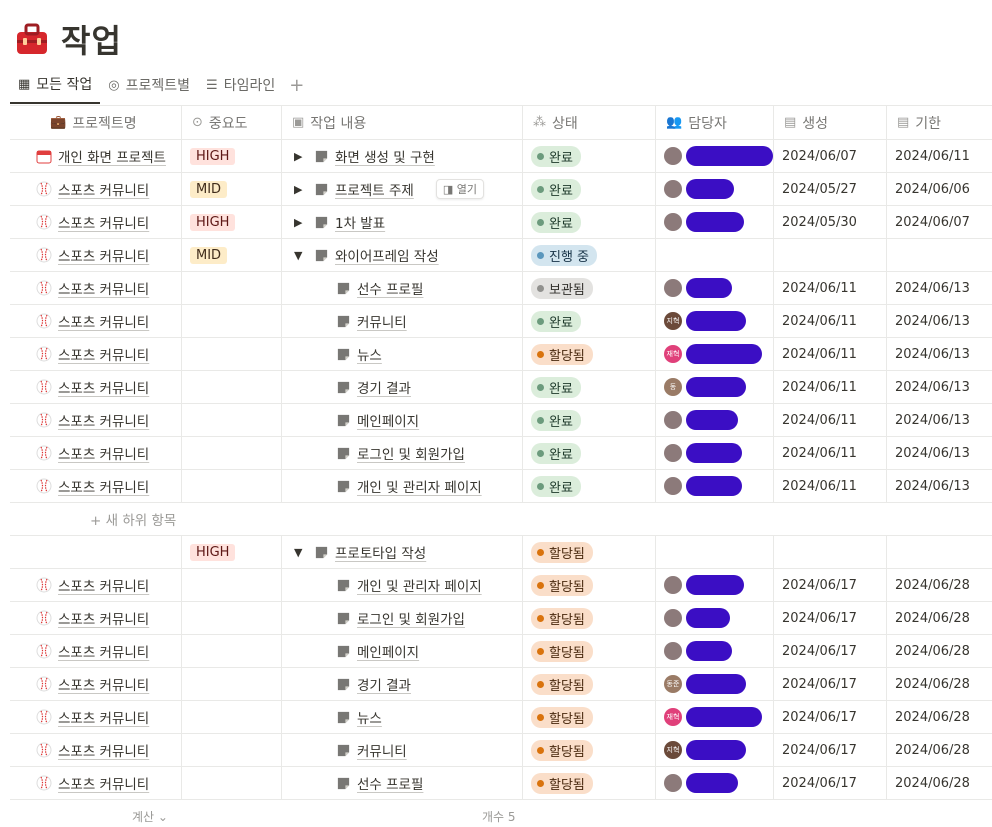  What do you see at coordinates (301, 255) in the screenshot?
I see `collapse-toggle-icon: ▼` at bounding box center [301, 255].